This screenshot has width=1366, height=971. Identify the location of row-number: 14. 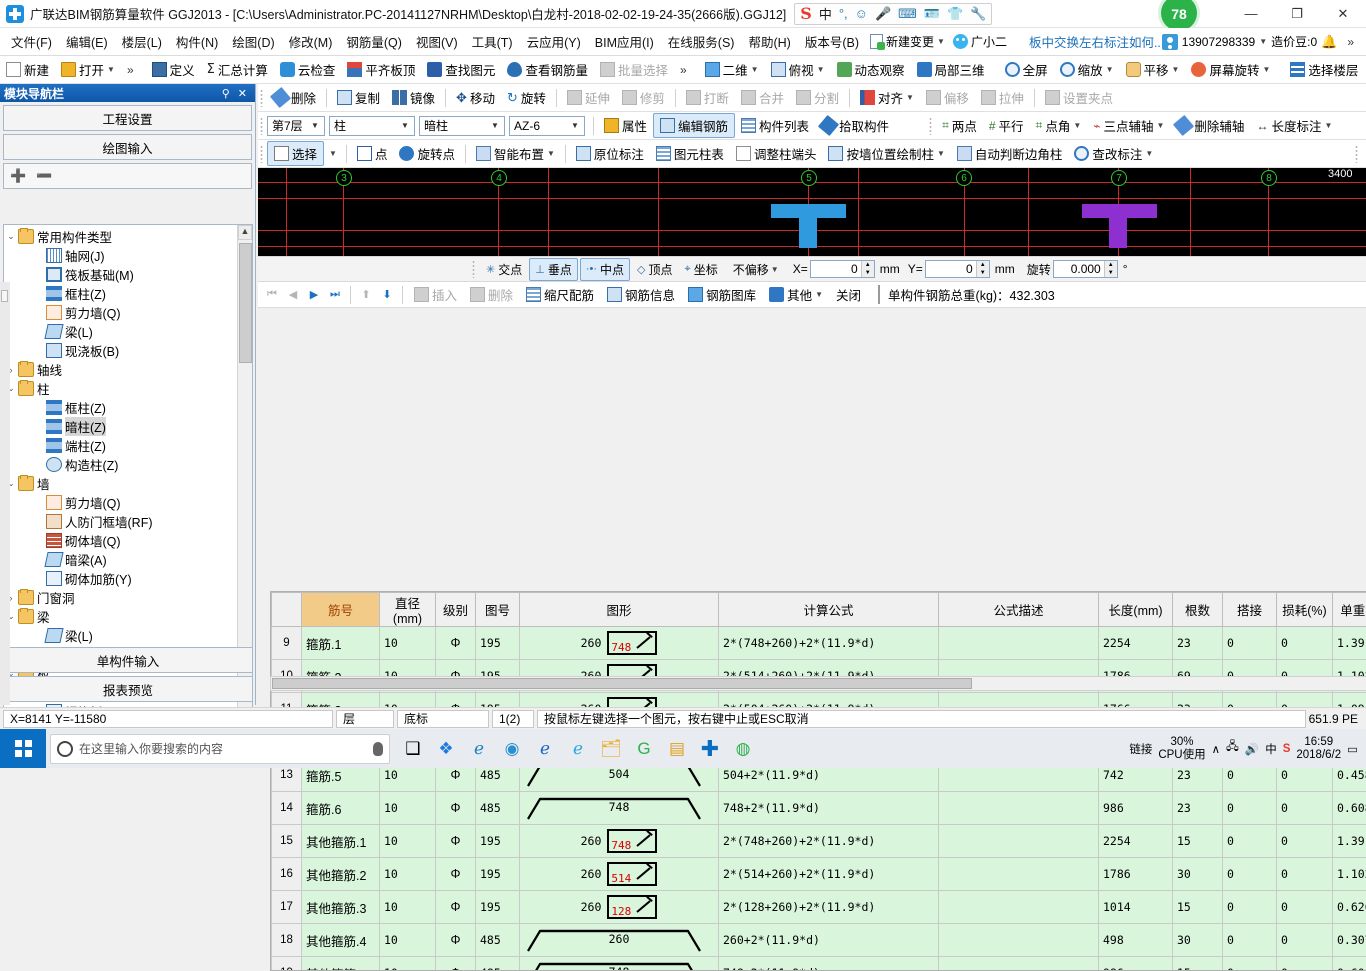
(287, 808).